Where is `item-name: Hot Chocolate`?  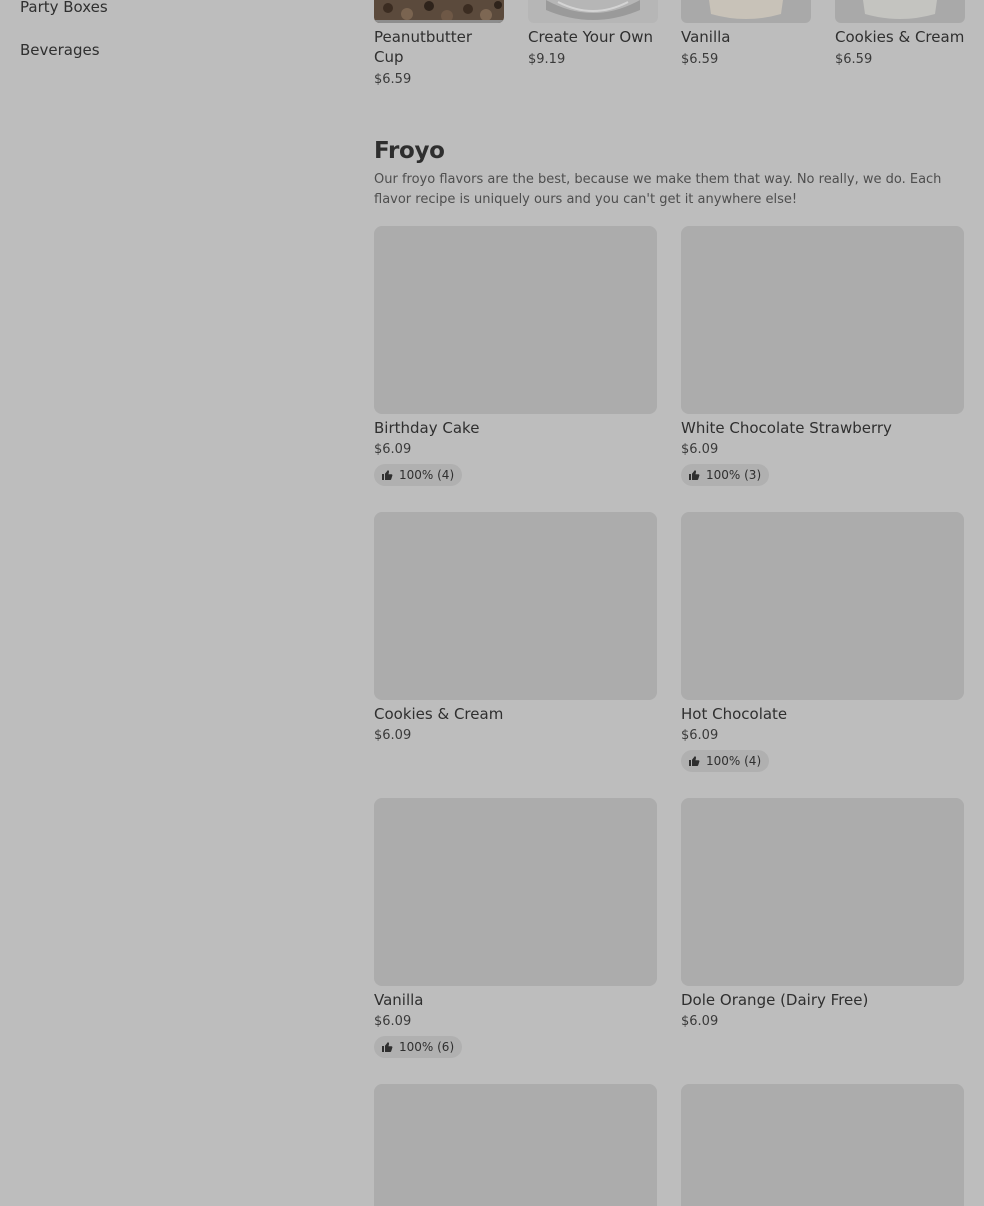 item-name: Hot Chocolate is located at coordinates (734, 714).